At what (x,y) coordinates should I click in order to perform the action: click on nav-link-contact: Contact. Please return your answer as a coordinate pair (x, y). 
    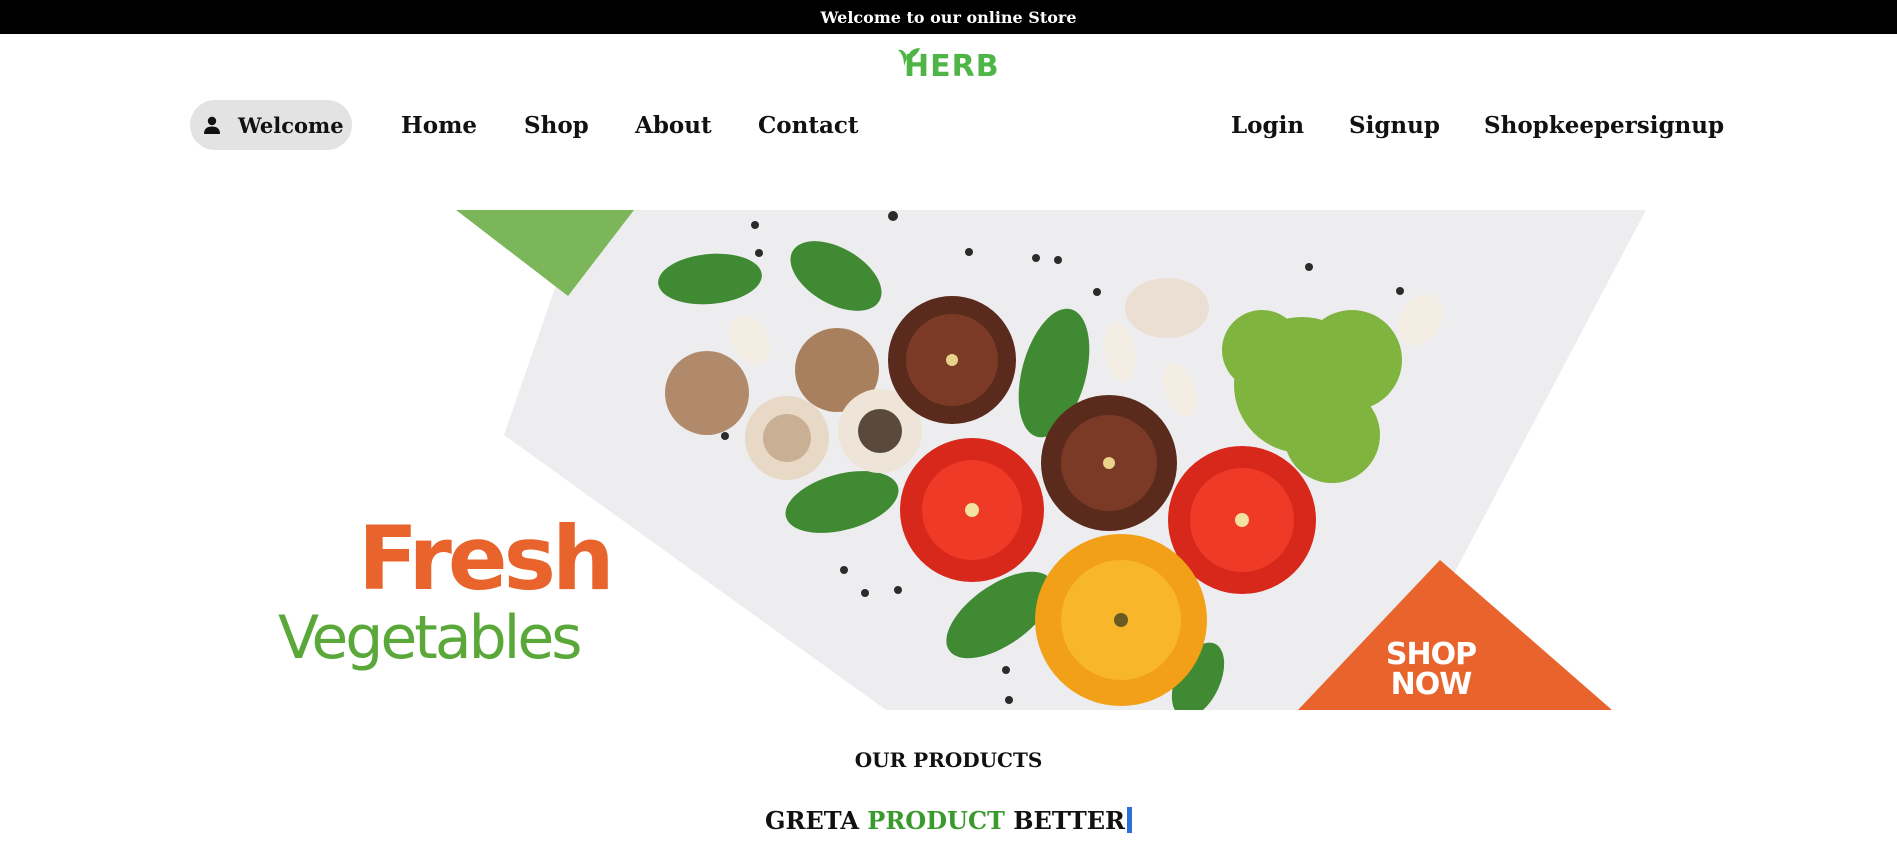
    Looking at the image, I should click on (808, 125).